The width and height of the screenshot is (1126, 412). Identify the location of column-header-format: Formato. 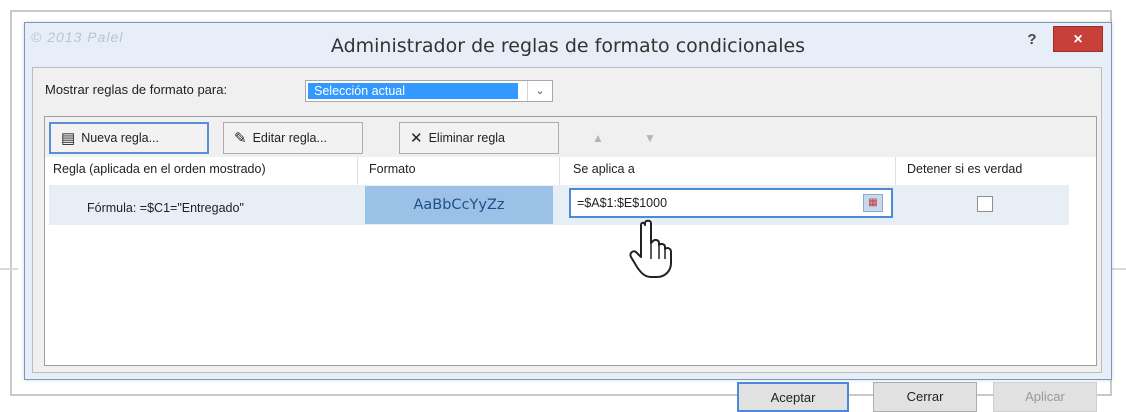
(392, 169).